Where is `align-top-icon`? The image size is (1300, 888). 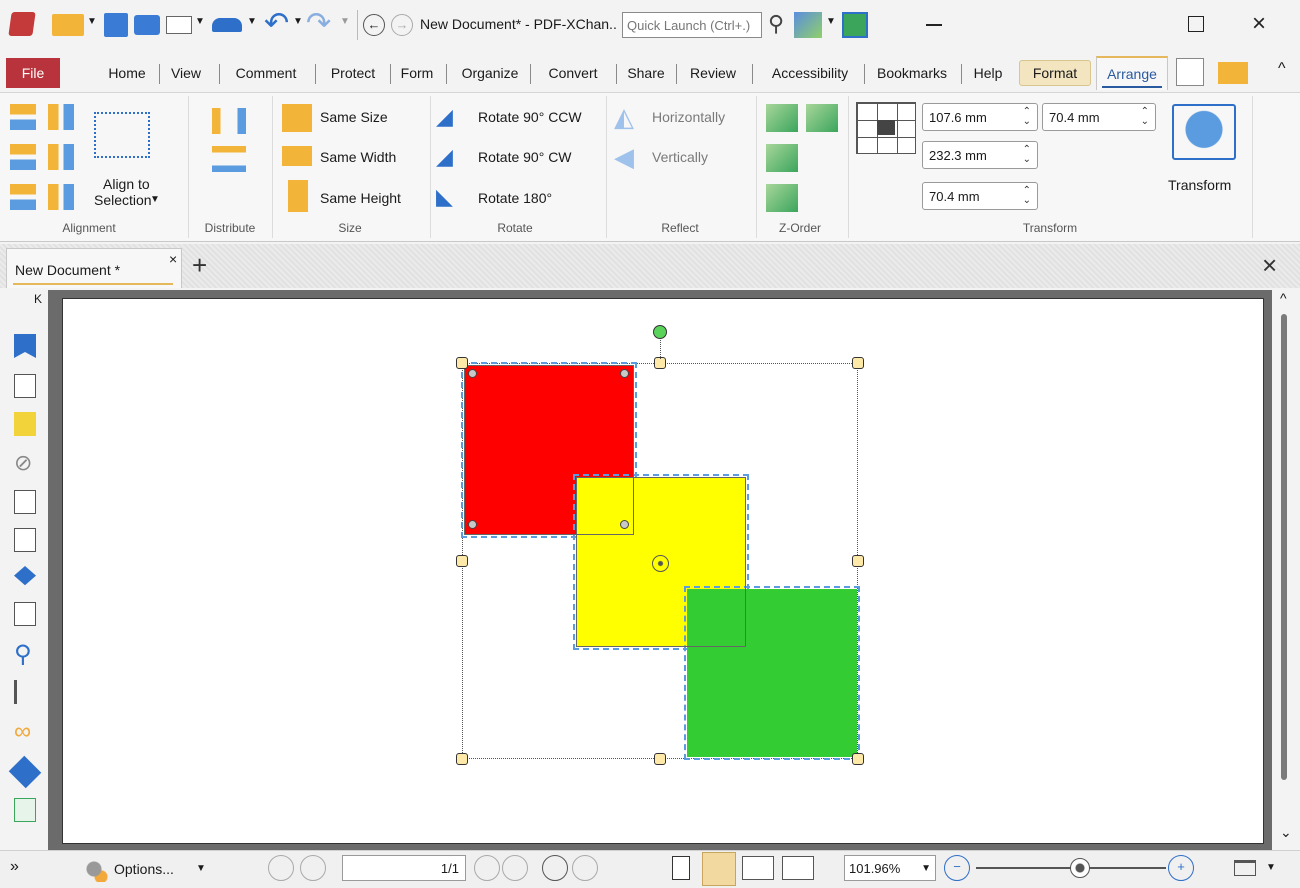 align-top-icon is located at coordinates (61, 117).